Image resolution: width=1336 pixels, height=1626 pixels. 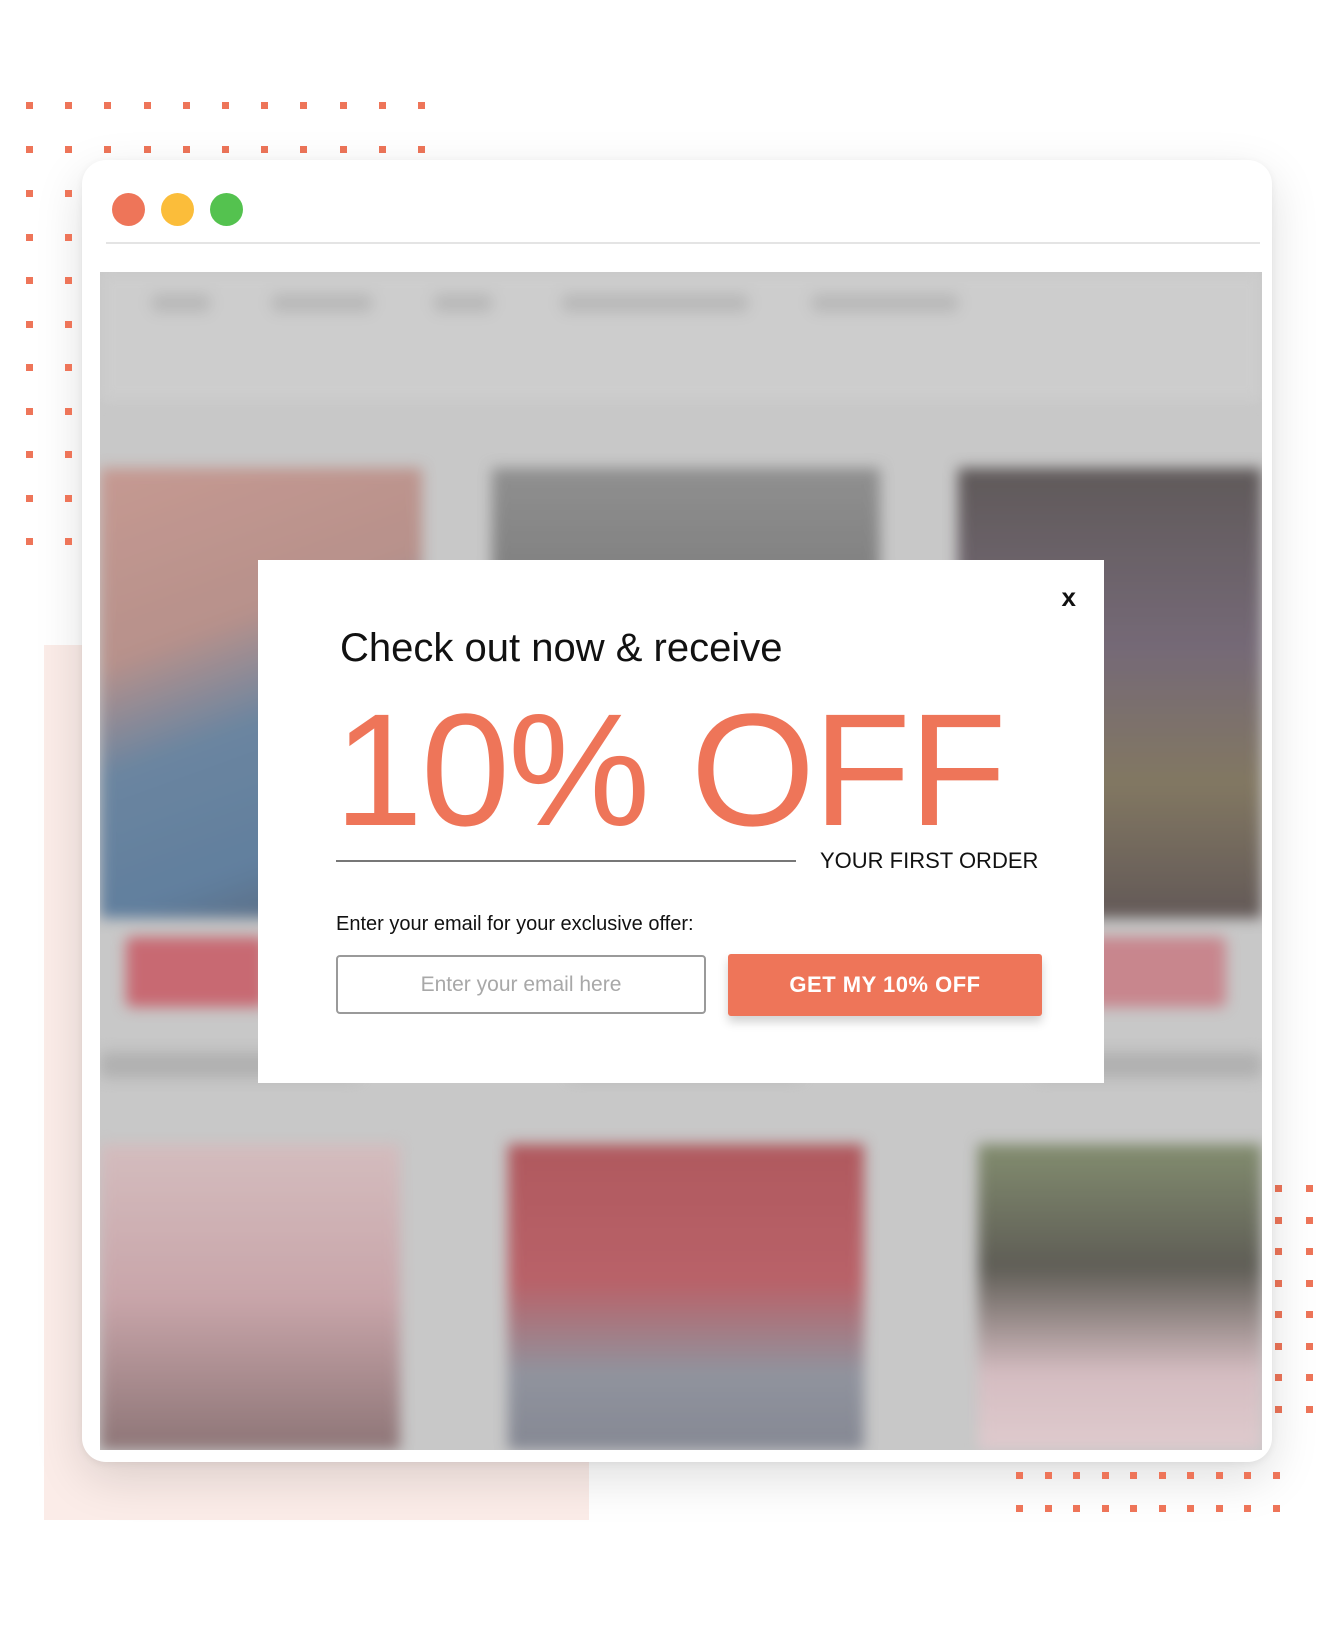 I want to click on titlebar-divider, so click(x=683, y=243).